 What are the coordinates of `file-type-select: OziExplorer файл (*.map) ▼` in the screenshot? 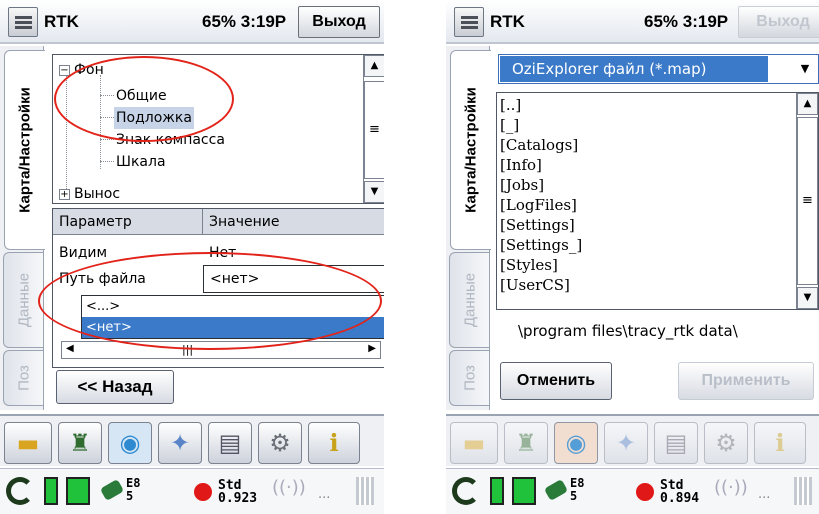 It's located at (658, 69).